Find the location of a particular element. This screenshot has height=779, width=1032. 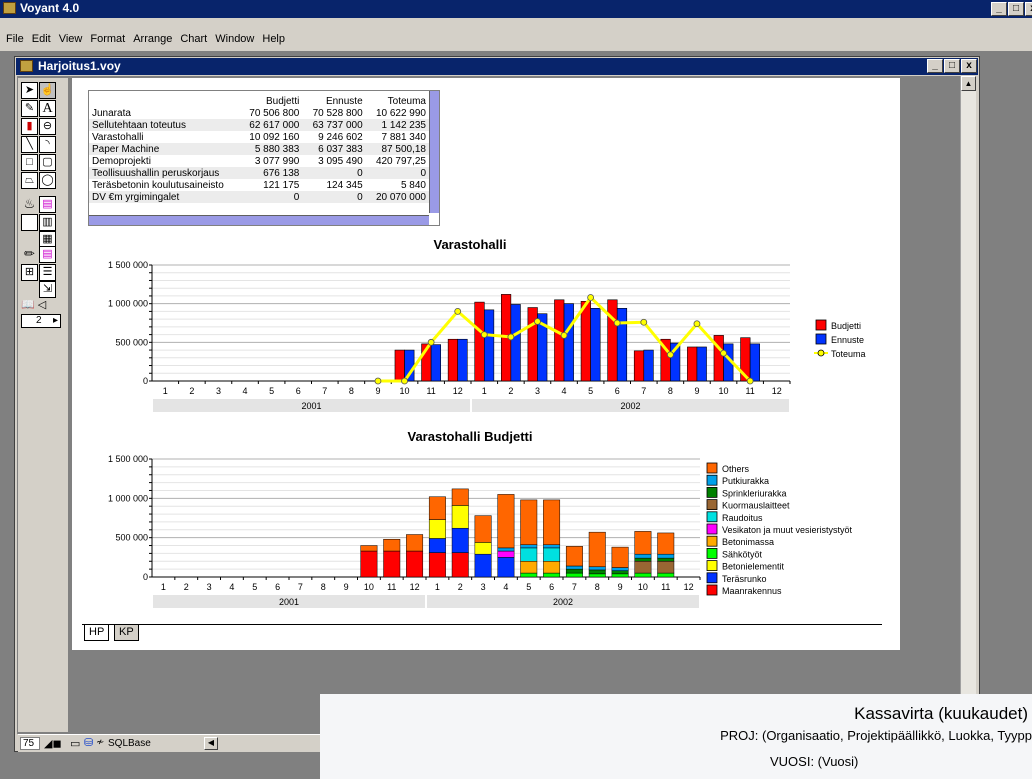

legend-label: Teräsrunko is located at coordinates (744, 579).